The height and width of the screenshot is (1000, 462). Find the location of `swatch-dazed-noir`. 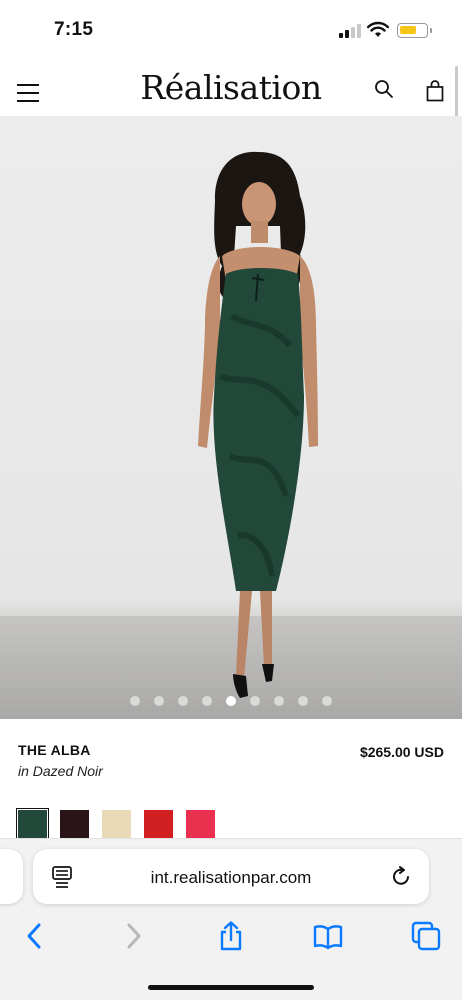

swatch-dazed-noir is located at coordinates (32, 824).